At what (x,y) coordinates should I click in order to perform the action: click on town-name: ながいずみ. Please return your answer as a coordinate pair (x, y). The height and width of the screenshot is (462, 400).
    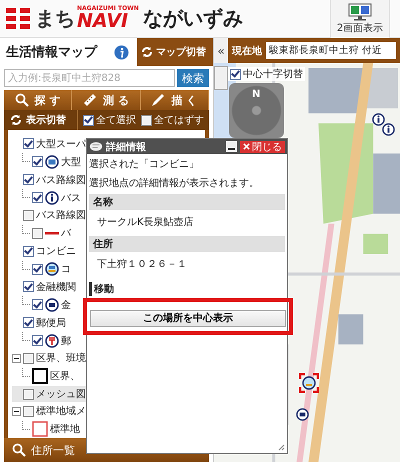
    Looking at the image, I should click on (192, 18).